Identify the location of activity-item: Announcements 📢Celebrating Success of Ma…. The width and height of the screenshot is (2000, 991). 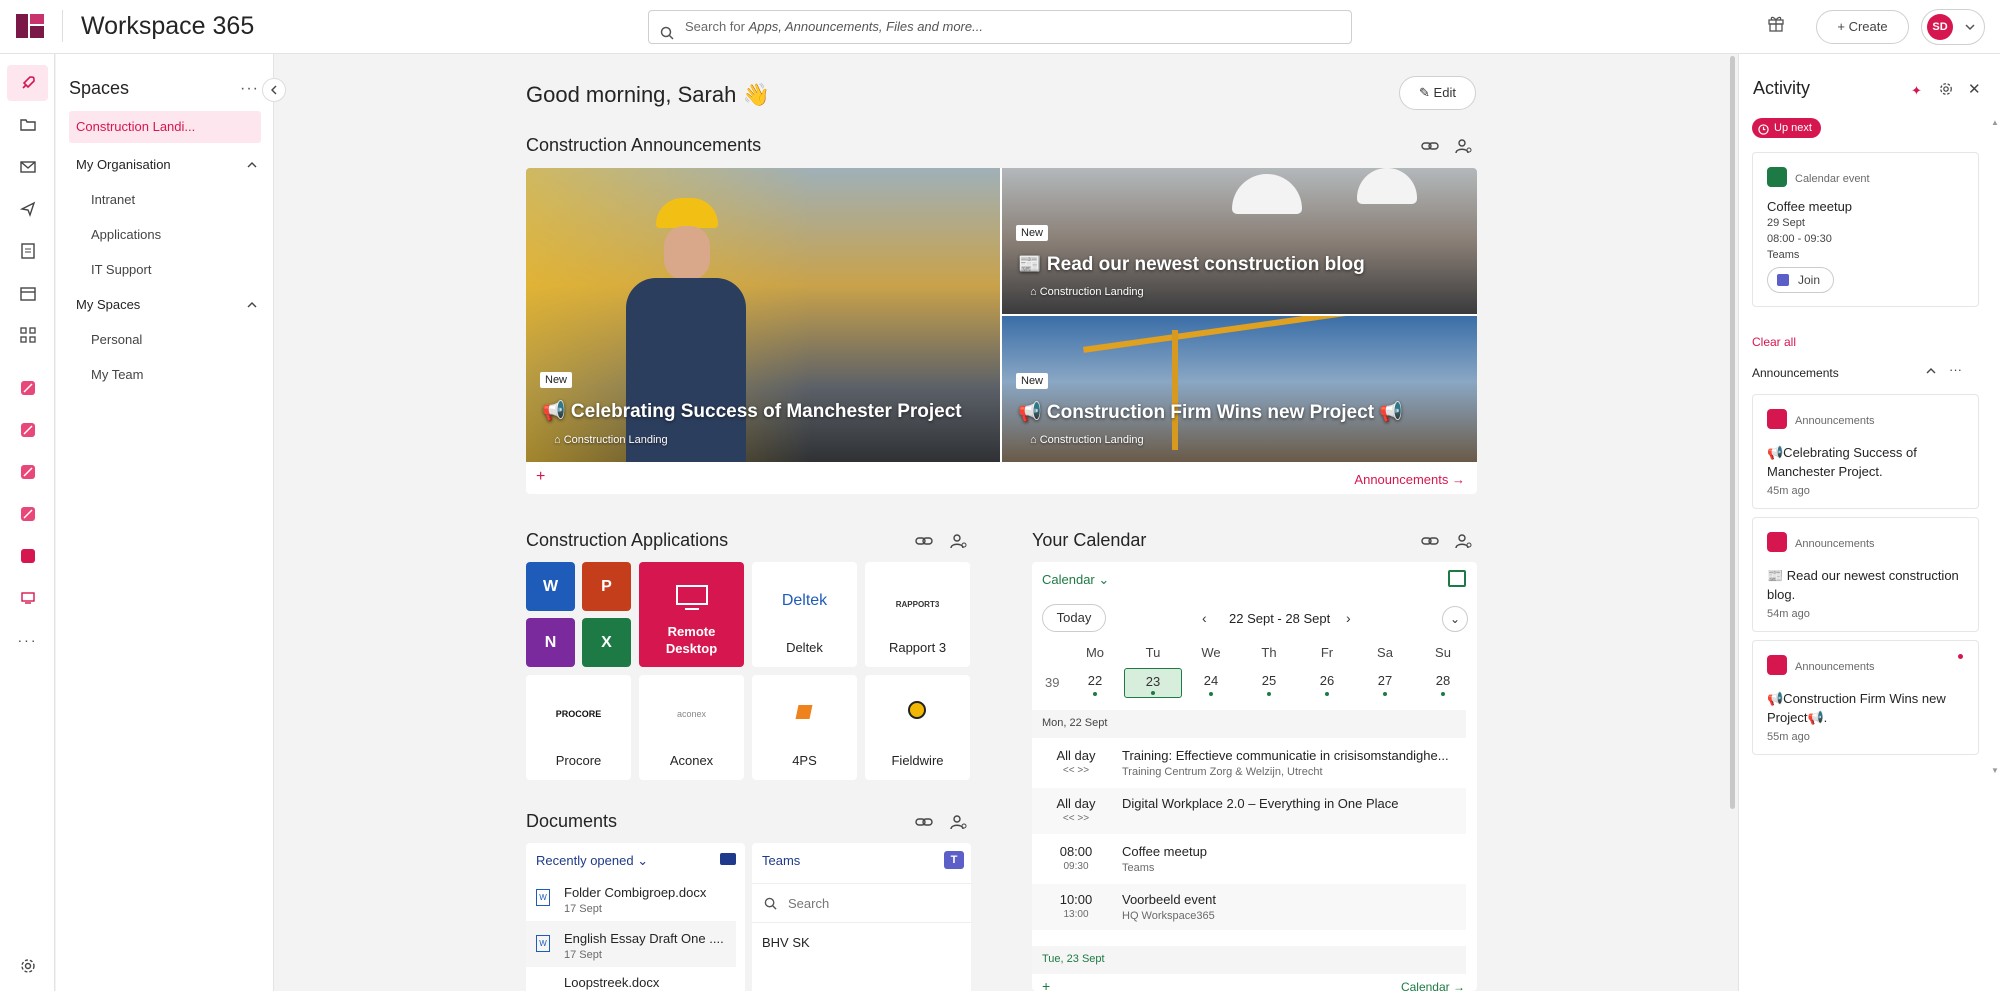
(1865, 451).